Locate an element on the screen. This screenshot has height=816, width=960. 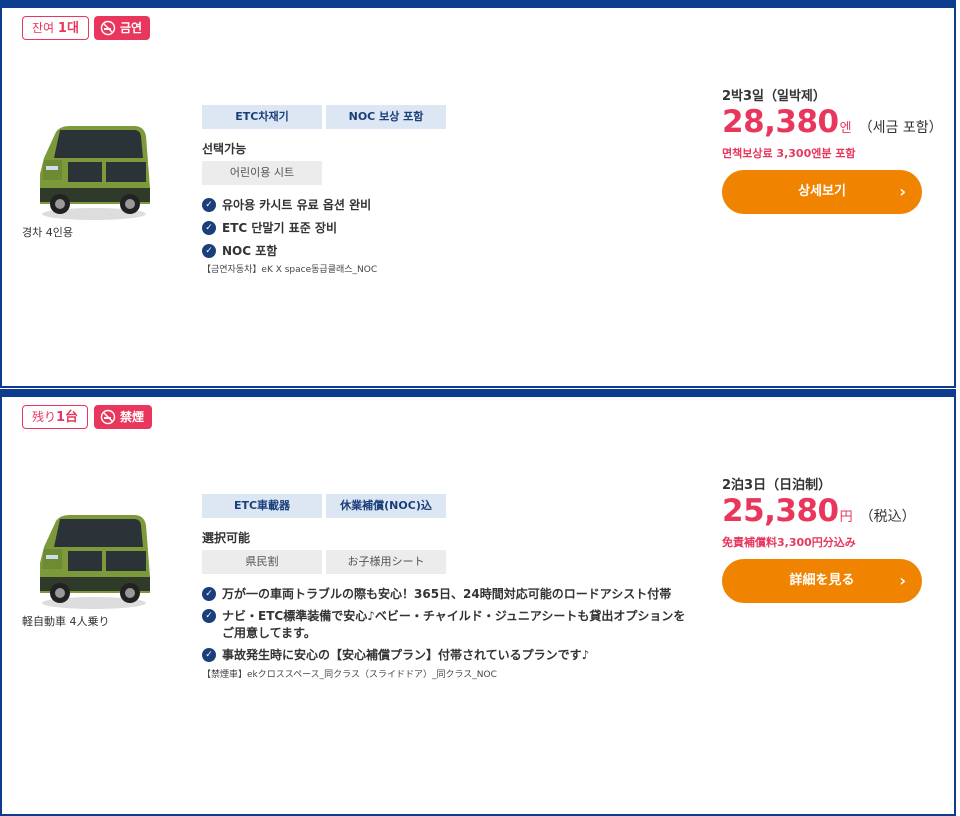
price-currency: 엔 is located at coordinates (845, 128).